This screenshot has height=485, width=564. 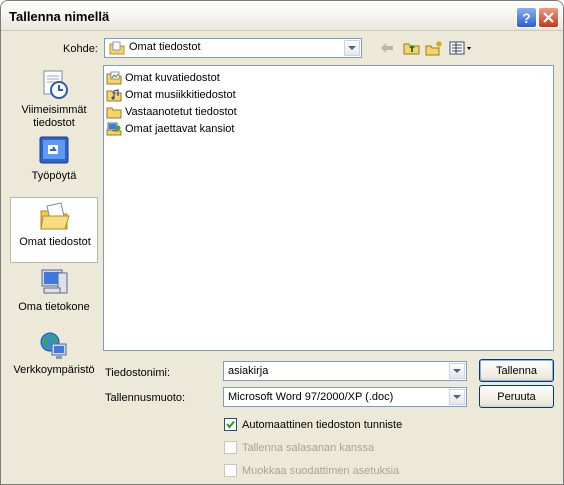 What do you see at coordinates (308, 447) in the screenshot?
I see `save-with-password-label: Tallenna salasanan kanssa` at bounding box center [308, 447].